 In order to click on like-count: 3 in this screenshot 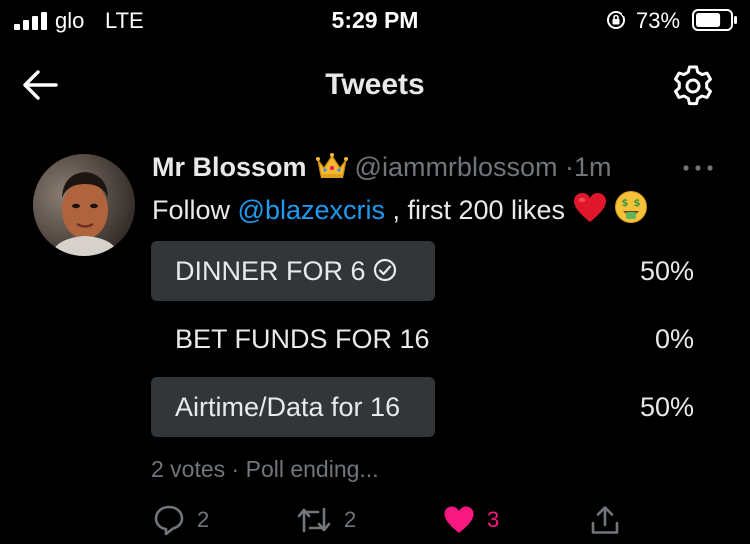, I will do `click(493, 519)`.